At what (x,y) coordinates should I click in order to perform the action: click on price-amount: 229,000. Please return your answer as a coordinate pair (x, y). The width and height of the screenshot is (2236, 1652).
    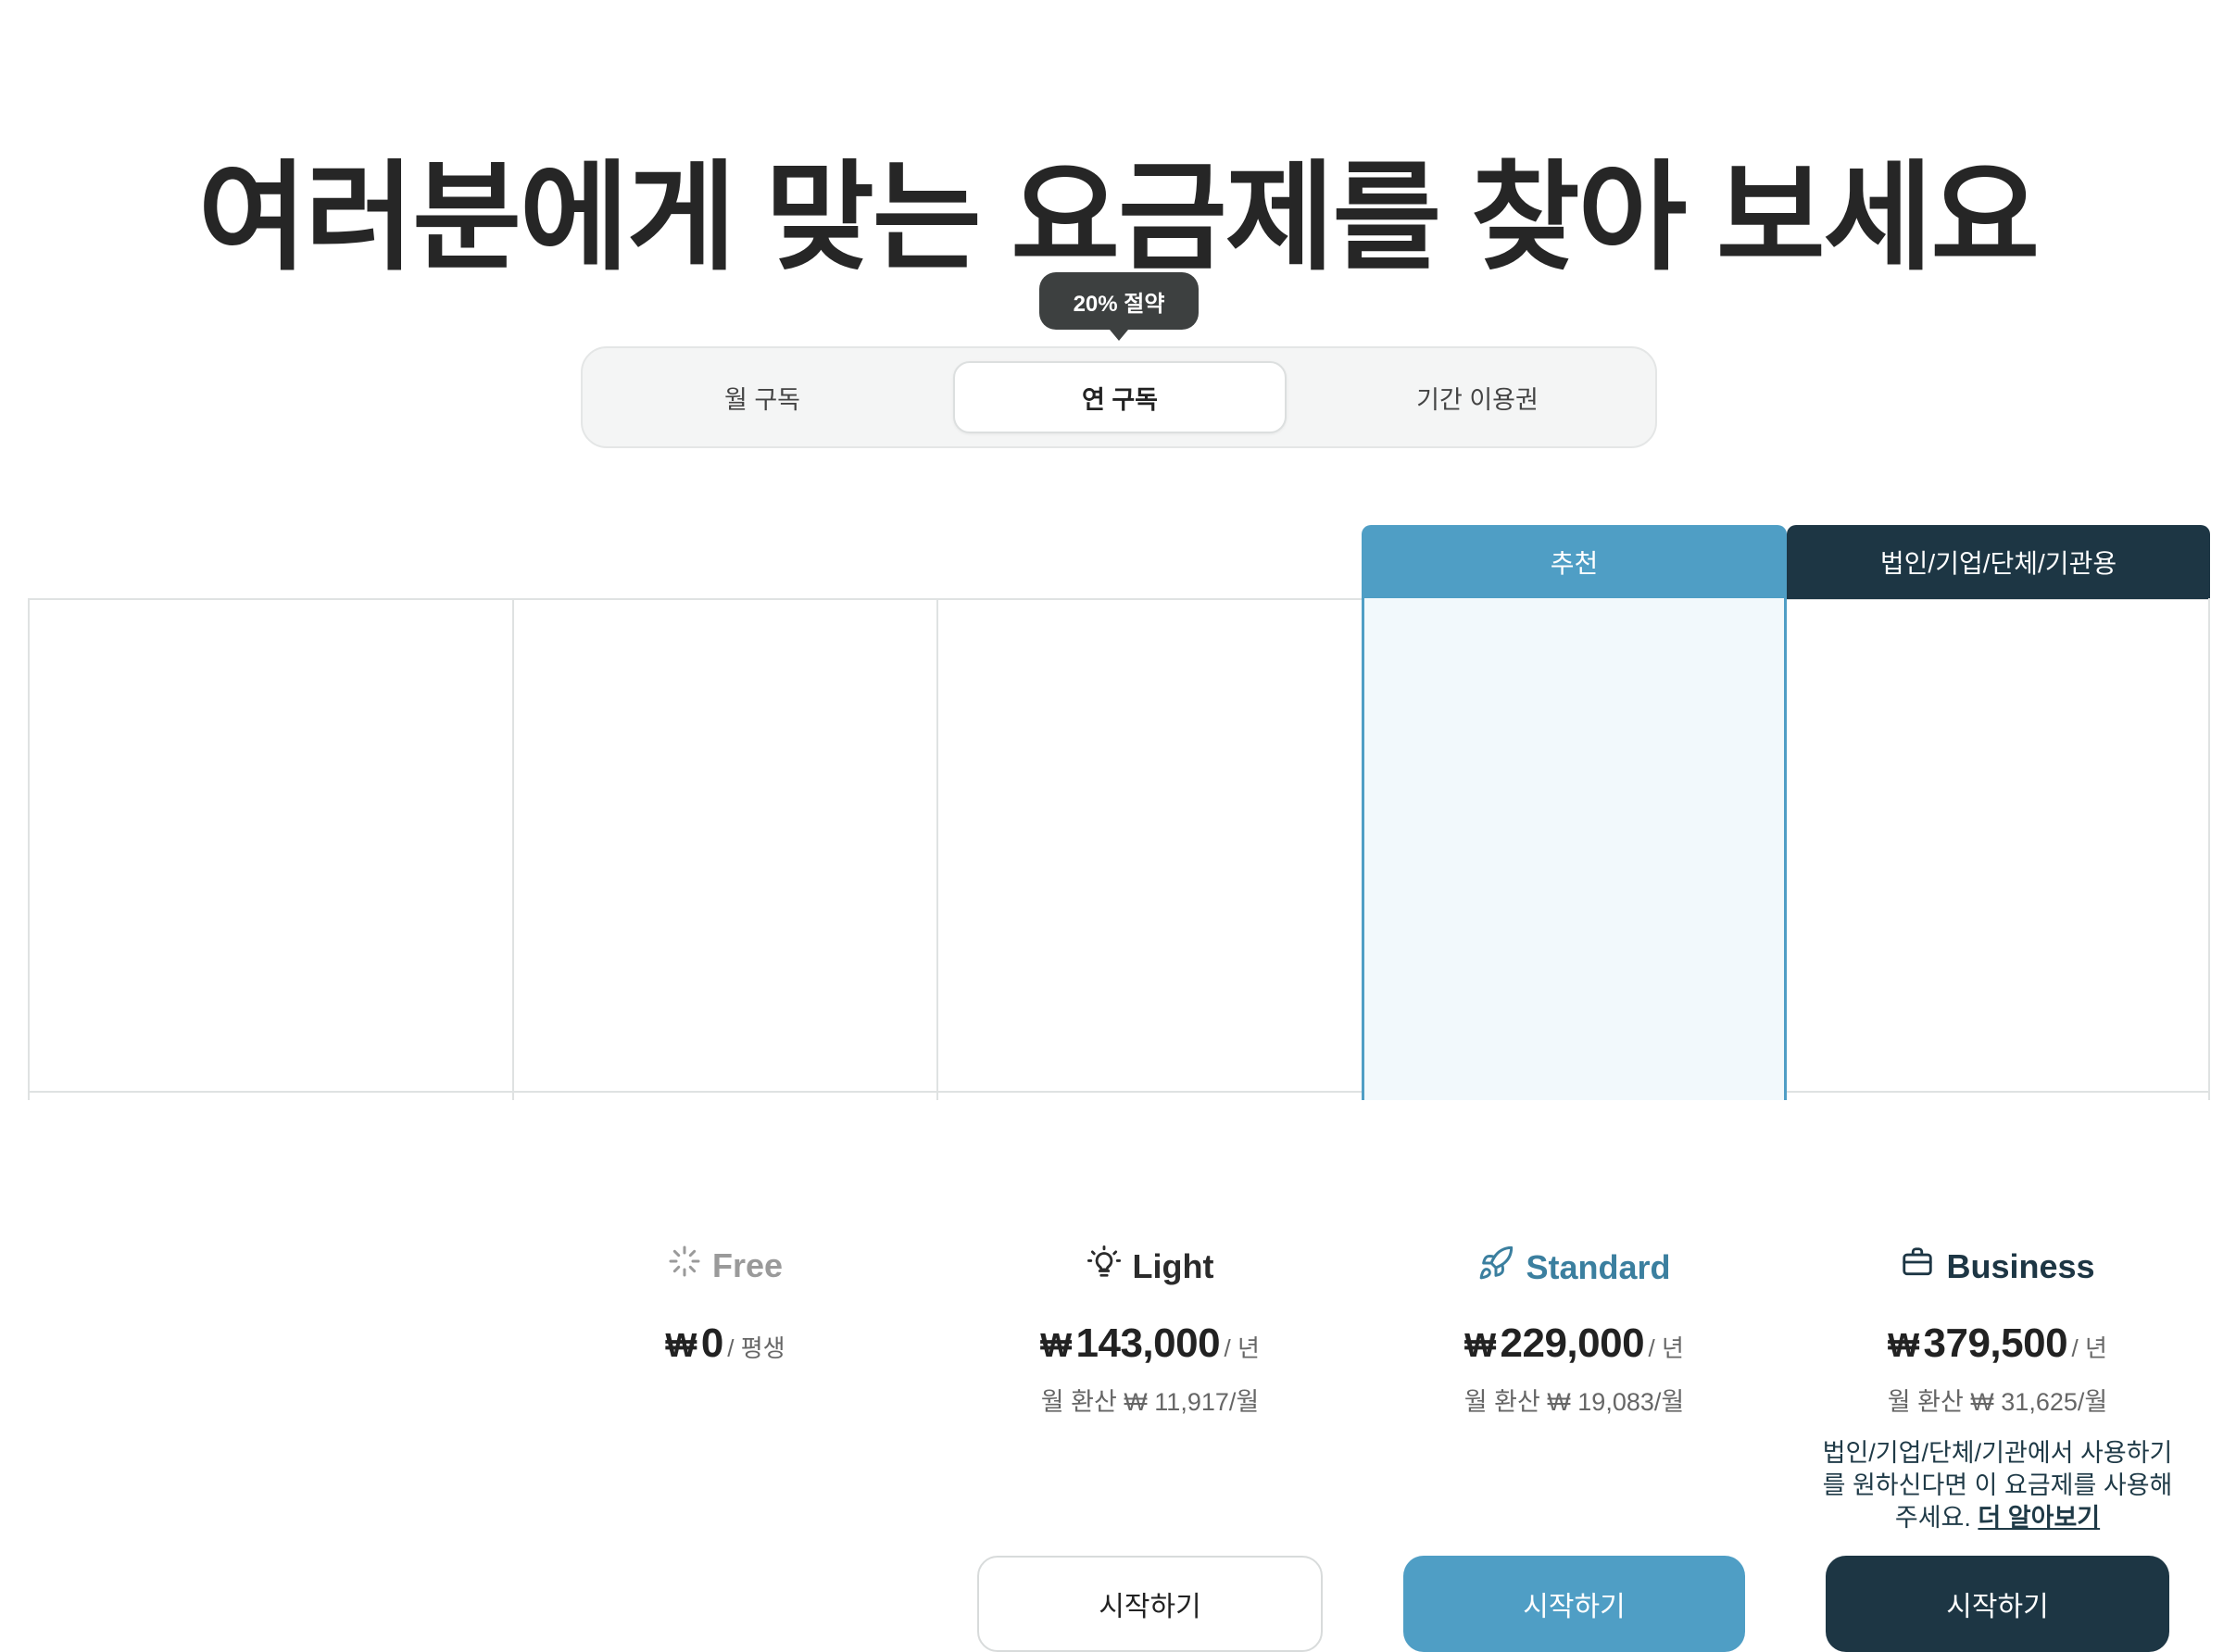
    Looking at the image, I should click on (1572, 1343).